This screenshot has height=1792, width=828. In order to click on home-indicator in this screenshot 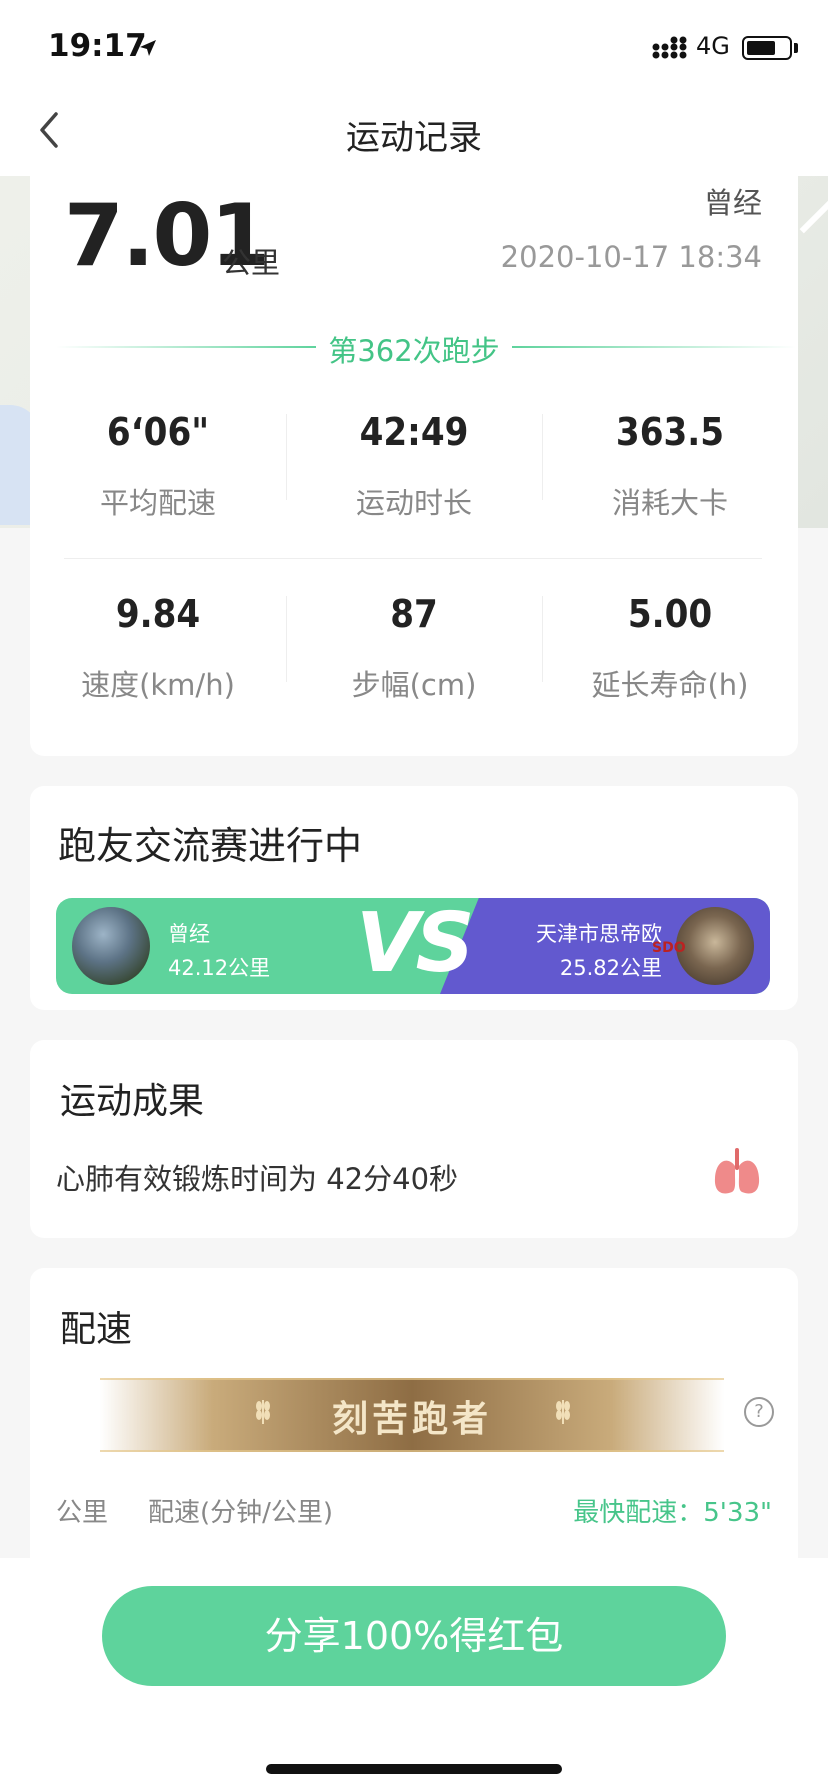, I will do `click(414, 1769)`.